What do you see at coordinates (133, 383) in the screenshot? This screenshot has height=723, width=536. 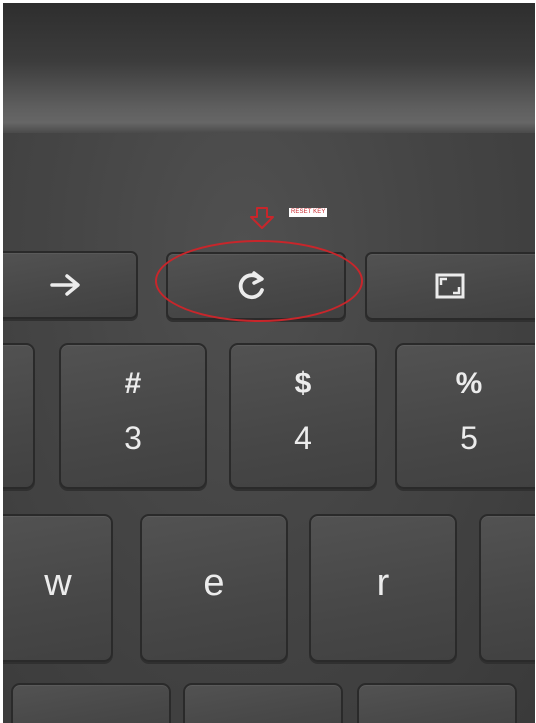 I see `key-symbol: #` at bounding box center [133, 383].